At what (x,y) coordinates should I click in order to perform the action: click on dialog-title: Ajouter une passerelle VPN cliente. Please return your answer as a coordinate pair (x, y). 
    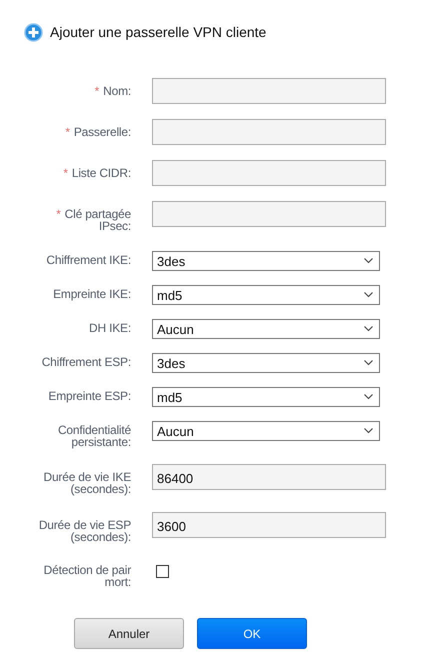
    Looking at the image, I should click on (158, 32).